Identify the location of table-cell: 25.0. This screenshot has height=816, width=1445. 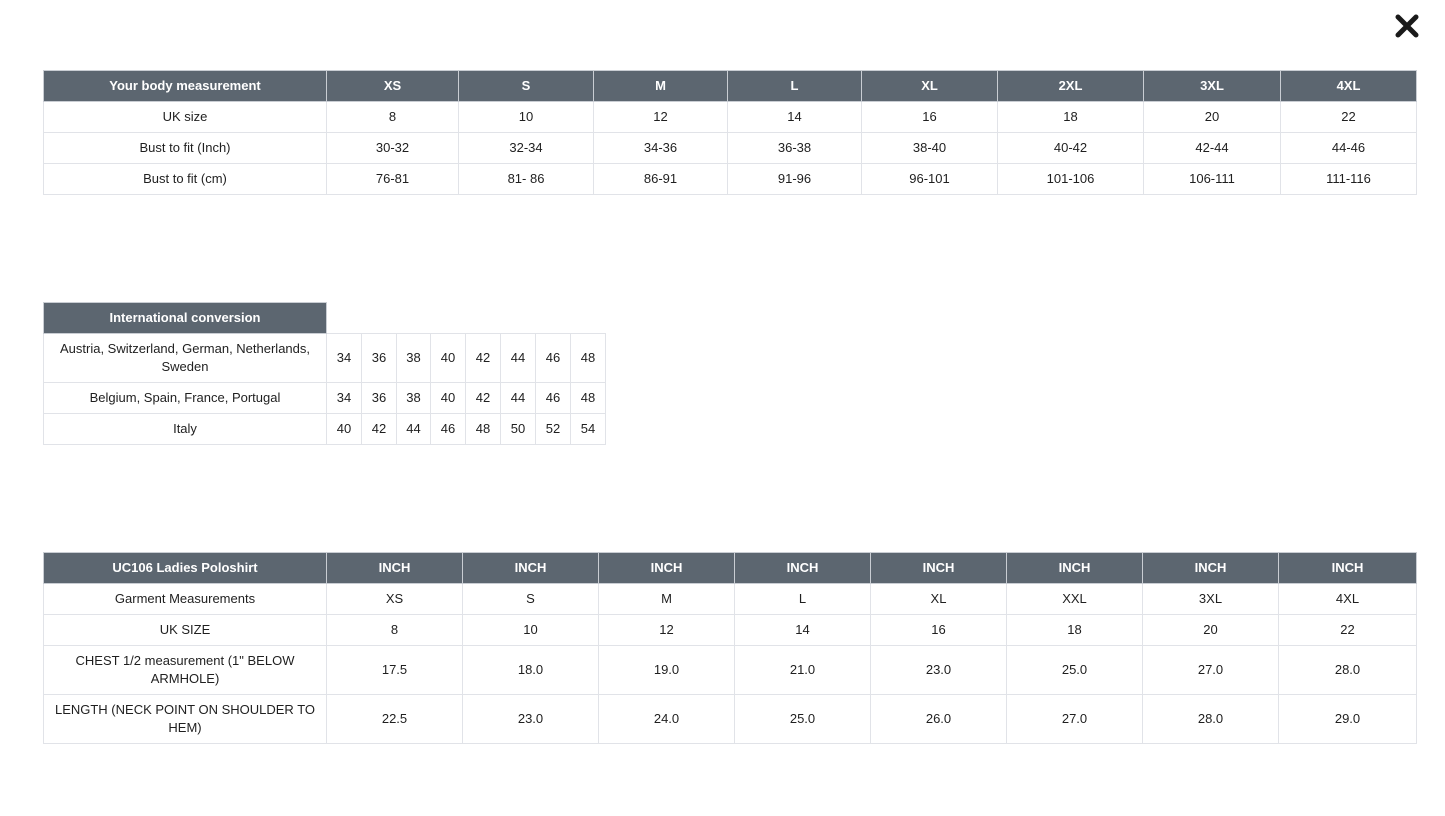
(802, 719).